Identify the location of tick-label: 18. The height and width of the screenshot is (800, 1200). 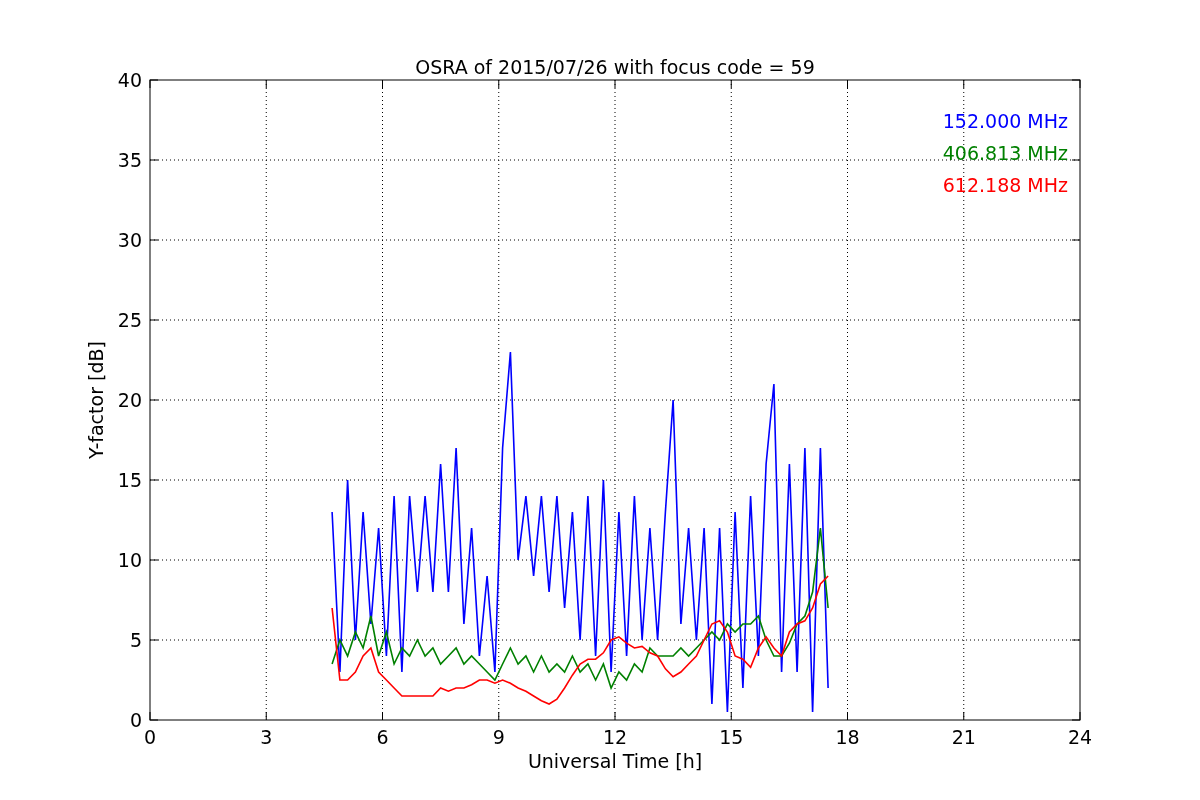
(847, 737).